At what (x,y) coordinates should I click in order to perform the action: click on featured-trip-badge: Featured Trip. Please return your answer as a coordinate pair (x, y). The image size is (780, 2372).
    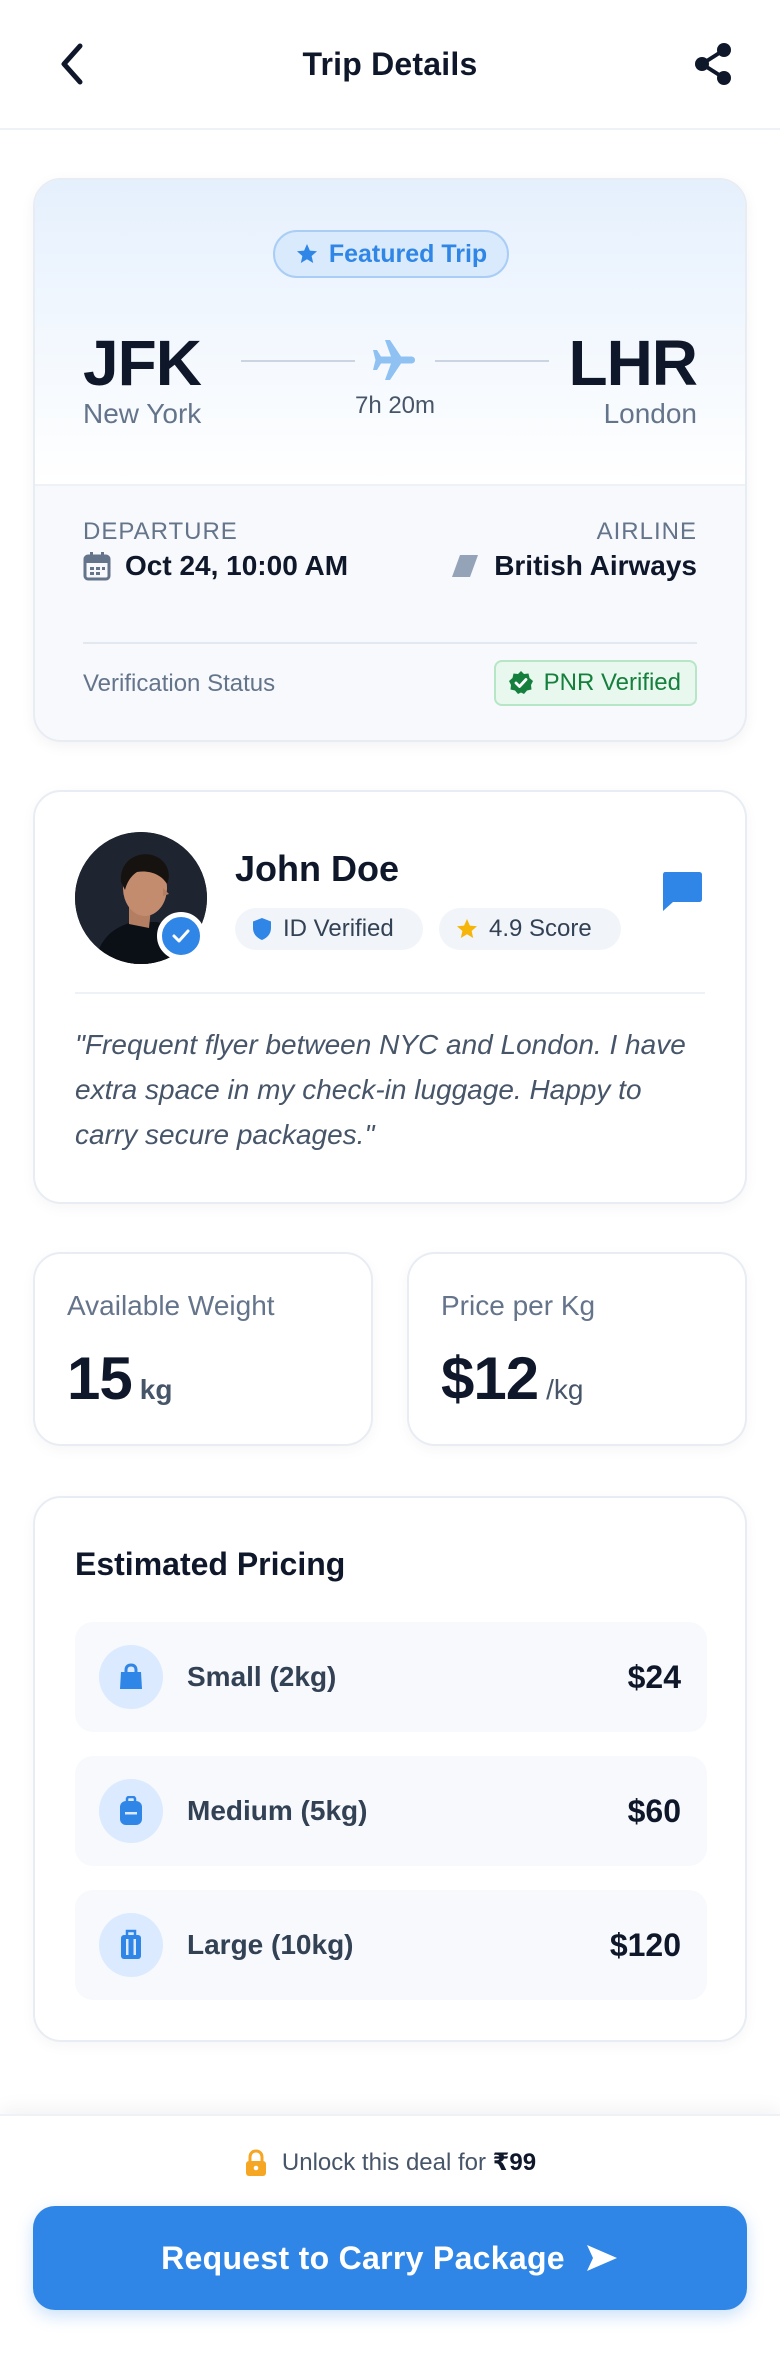
    Looking at the image, I should click on (391, 254).